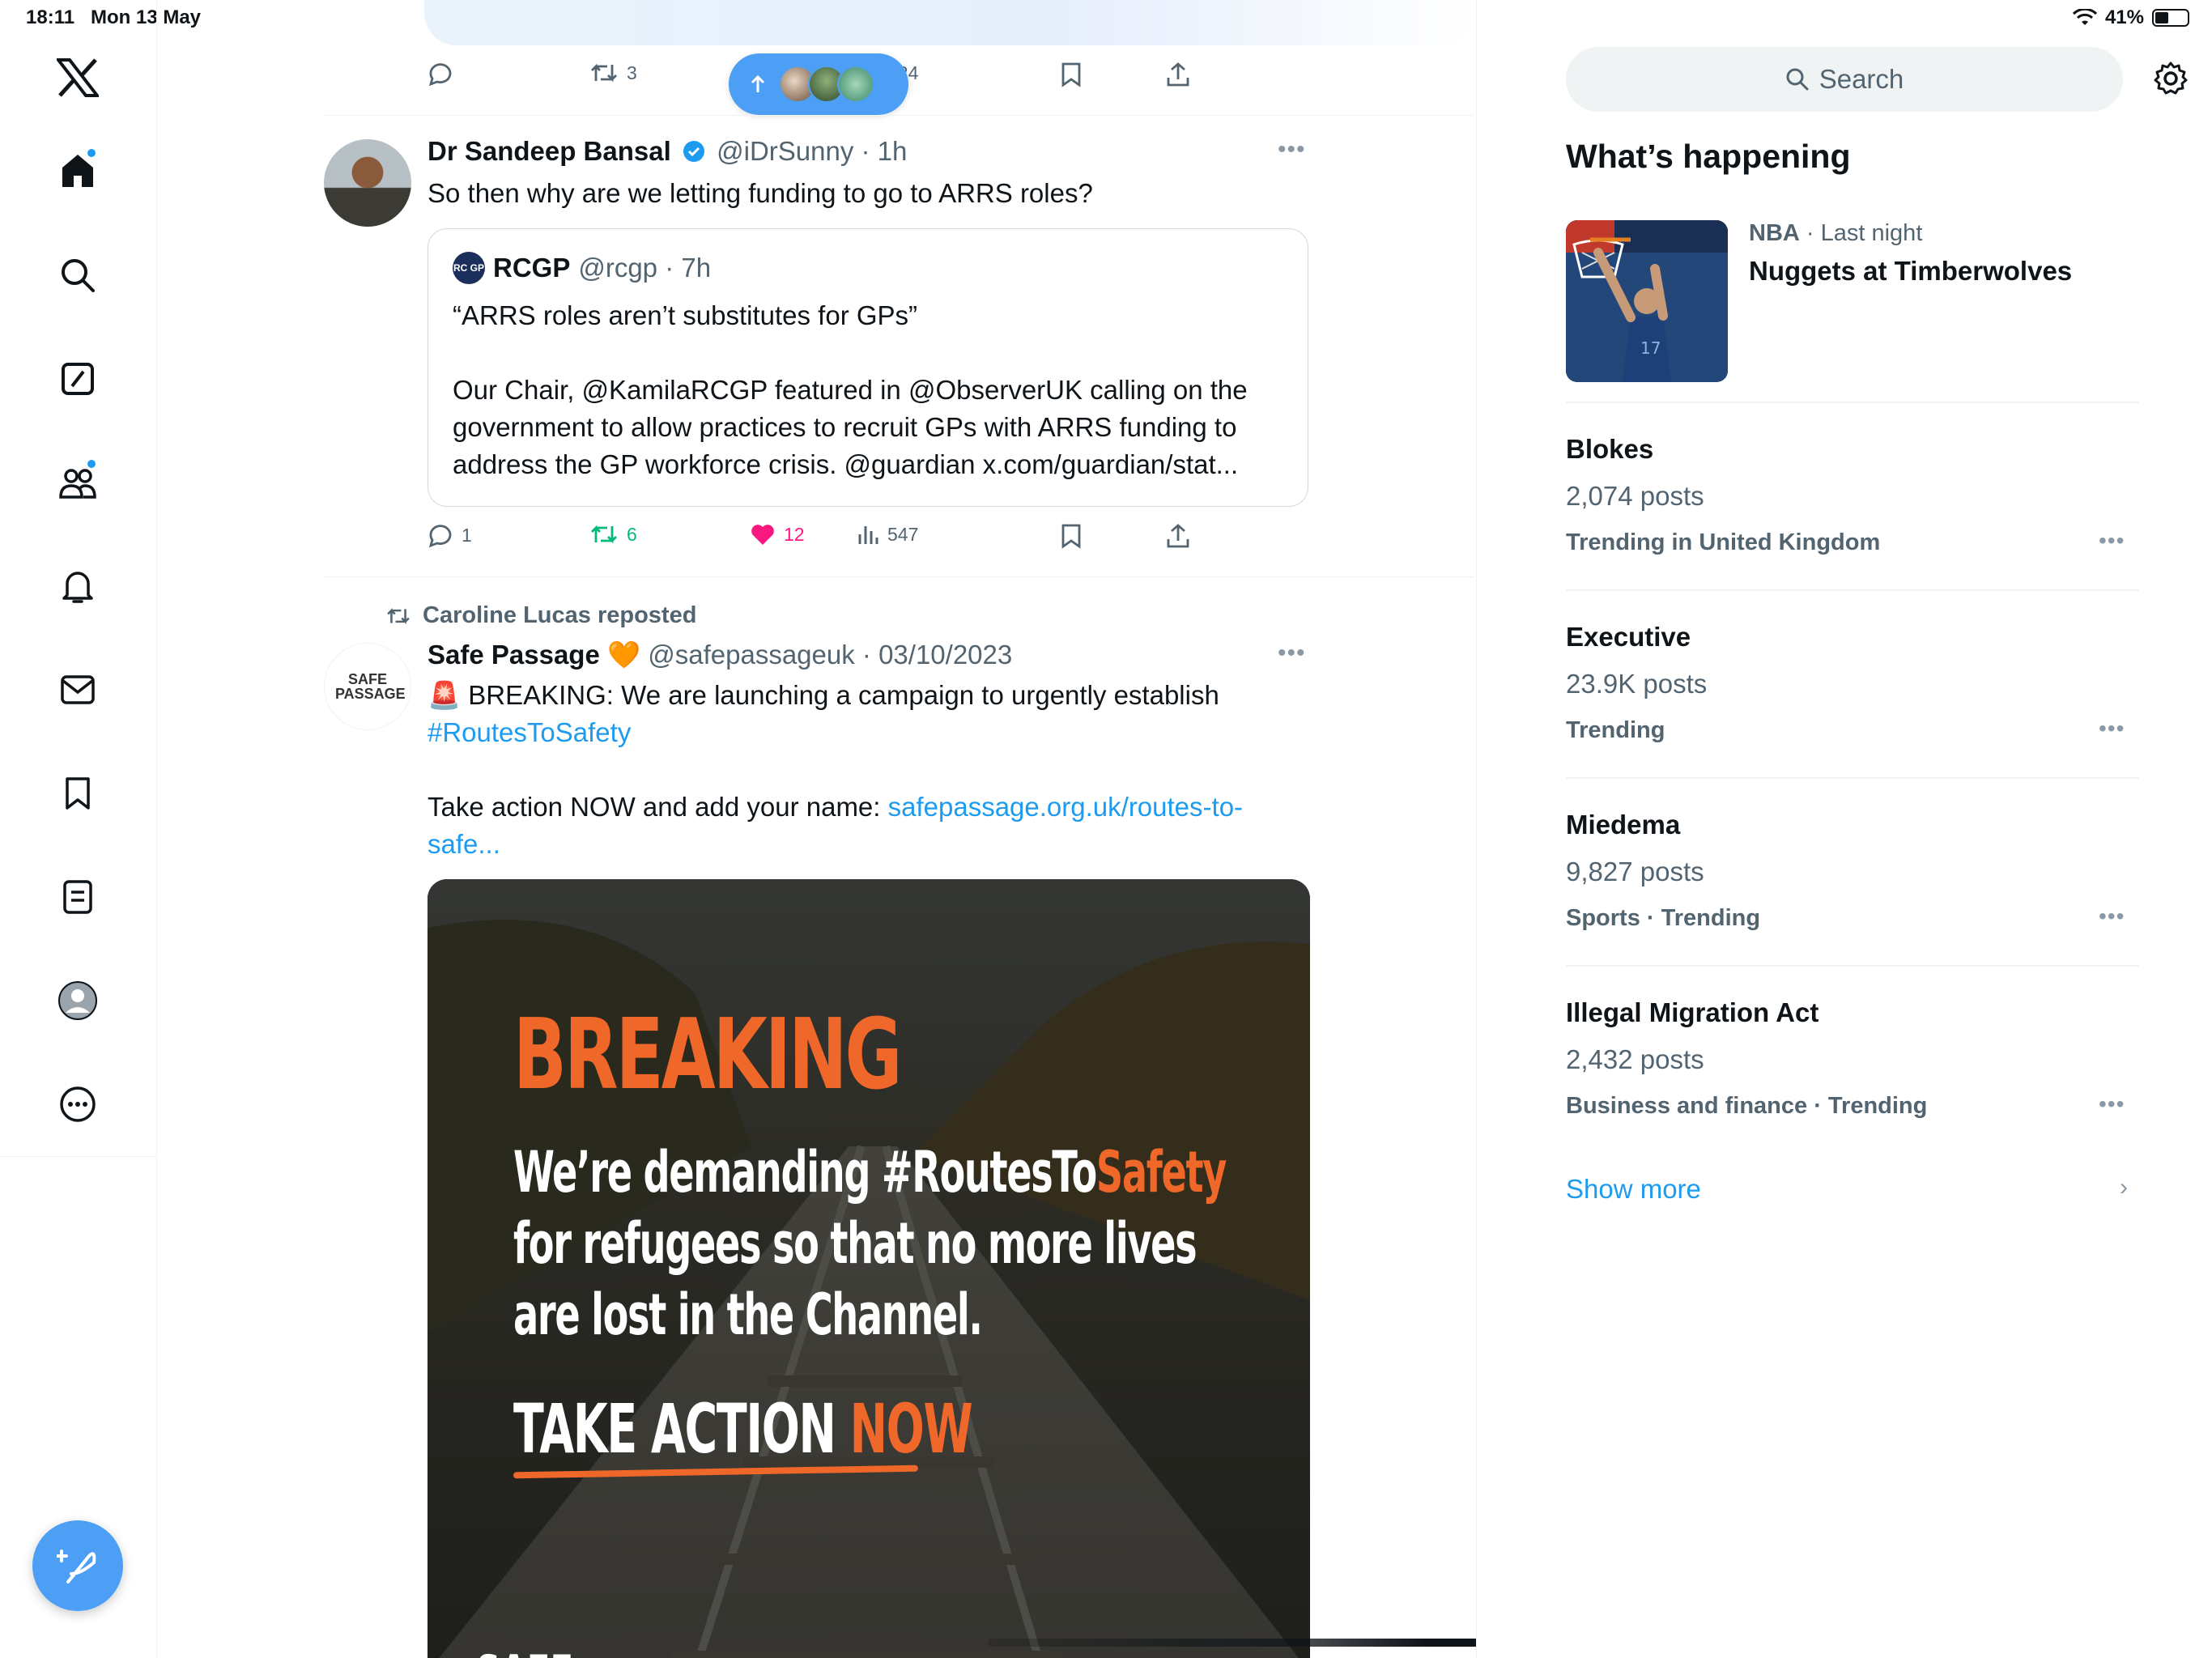 This screenshot has width=2212, height=1658. I want to click on nav-lists-icon, so click(78, 897).